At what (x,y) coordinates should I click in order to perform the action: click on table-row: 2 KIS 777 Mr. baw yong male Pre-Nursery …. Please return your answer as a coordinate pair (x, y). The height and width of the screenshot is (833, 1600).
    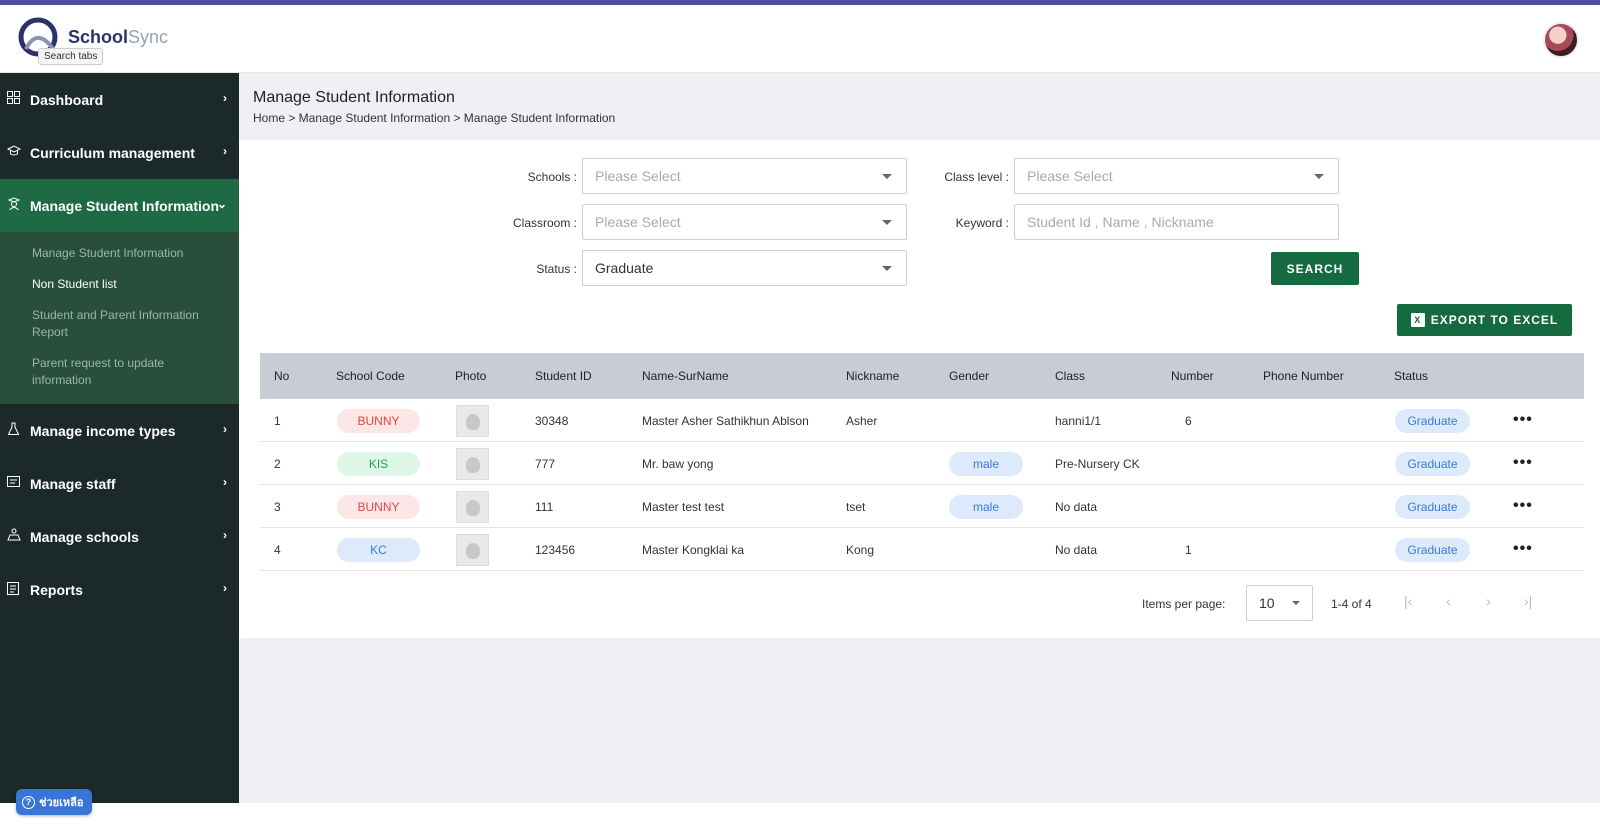
    Looking at the image, I should click on (922, 463).